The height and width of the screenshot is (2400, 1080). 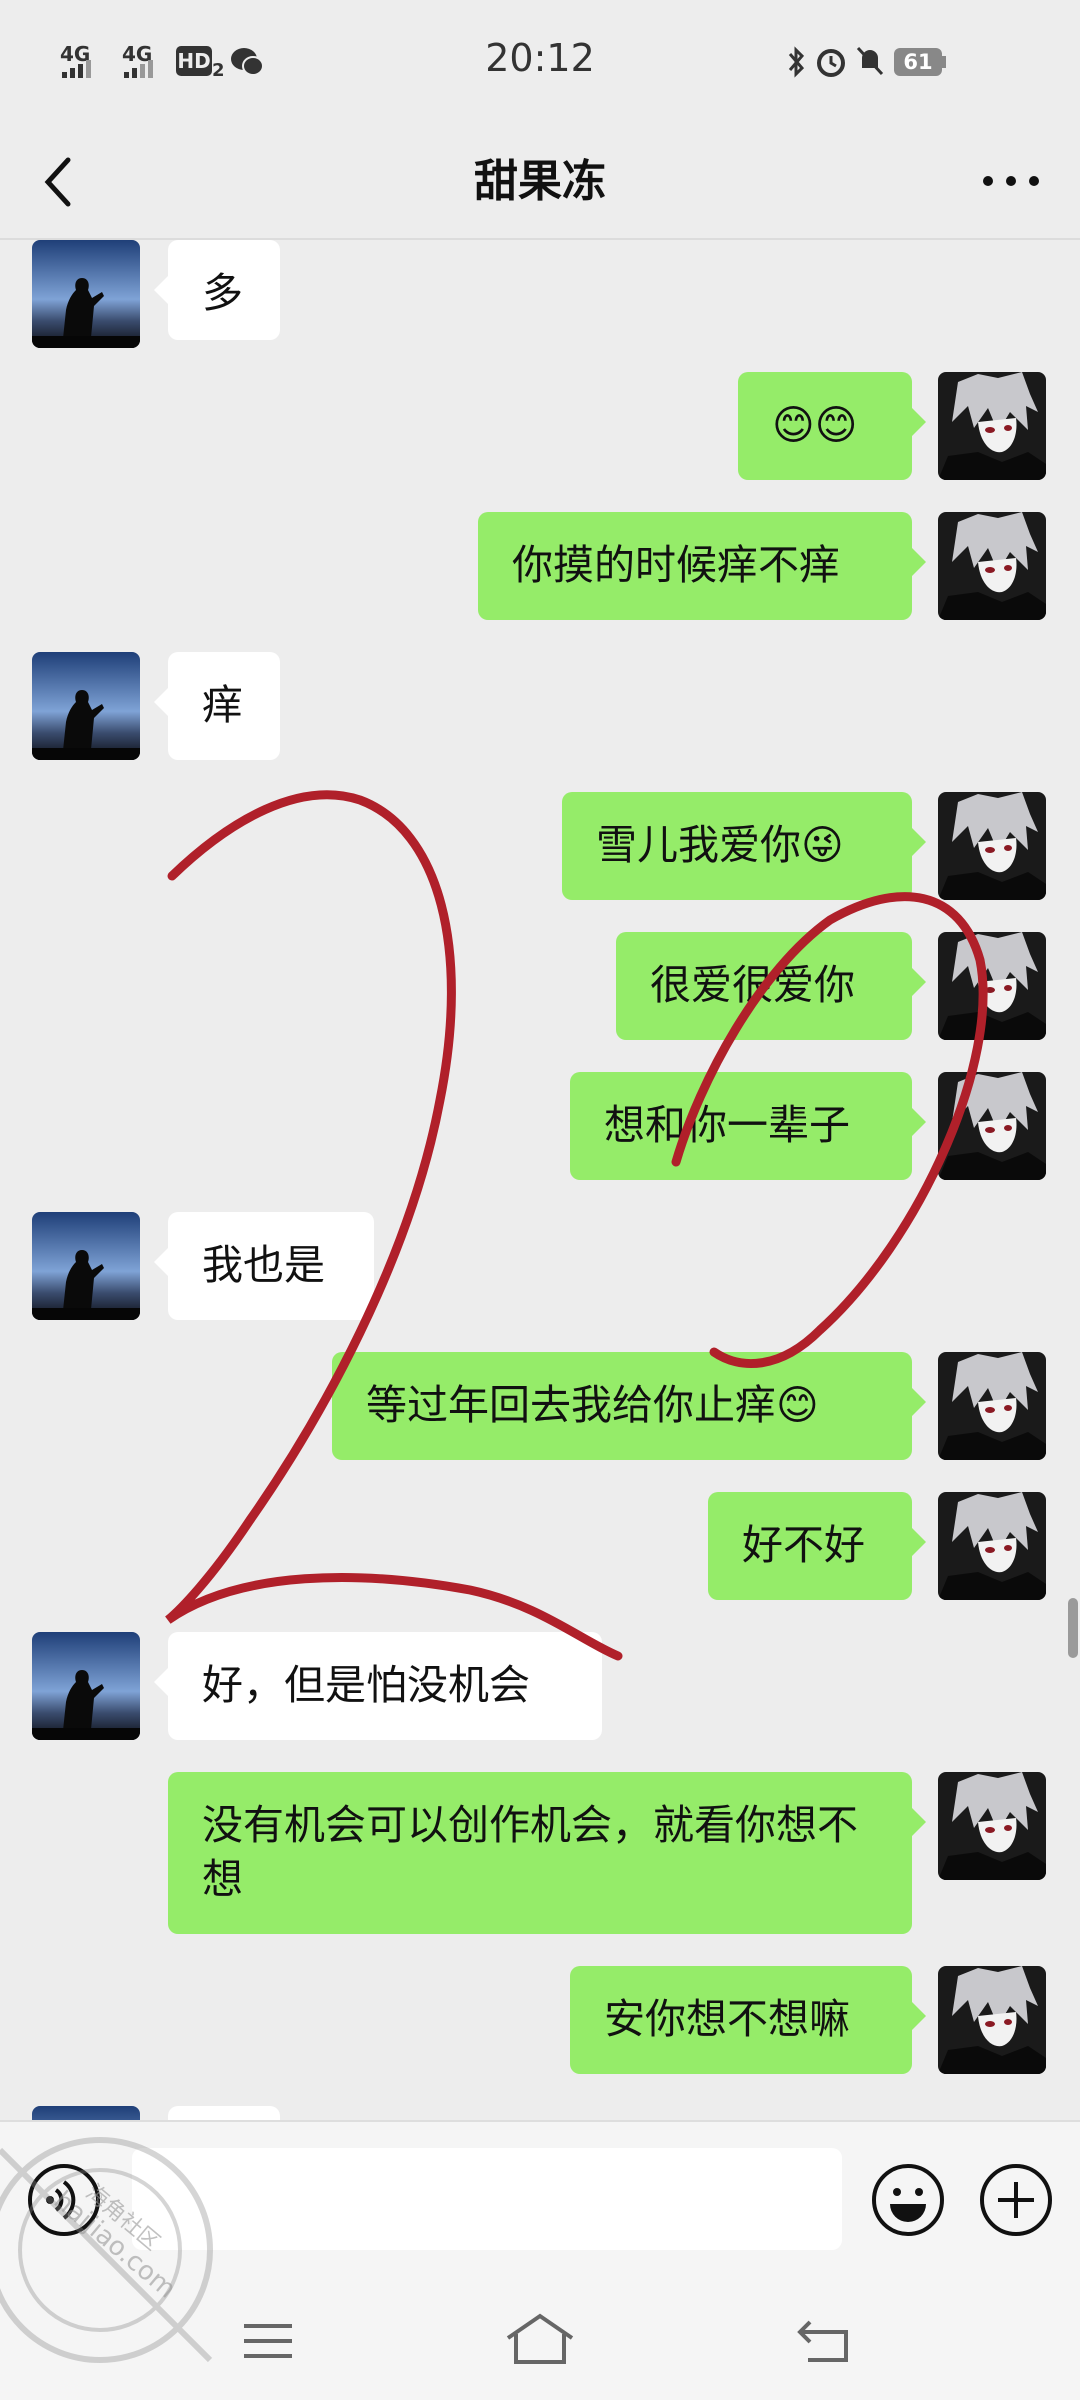 I want to click on message-bubble-outgoing: 你摸的时候痒不痒, so click(x=702, y=566).